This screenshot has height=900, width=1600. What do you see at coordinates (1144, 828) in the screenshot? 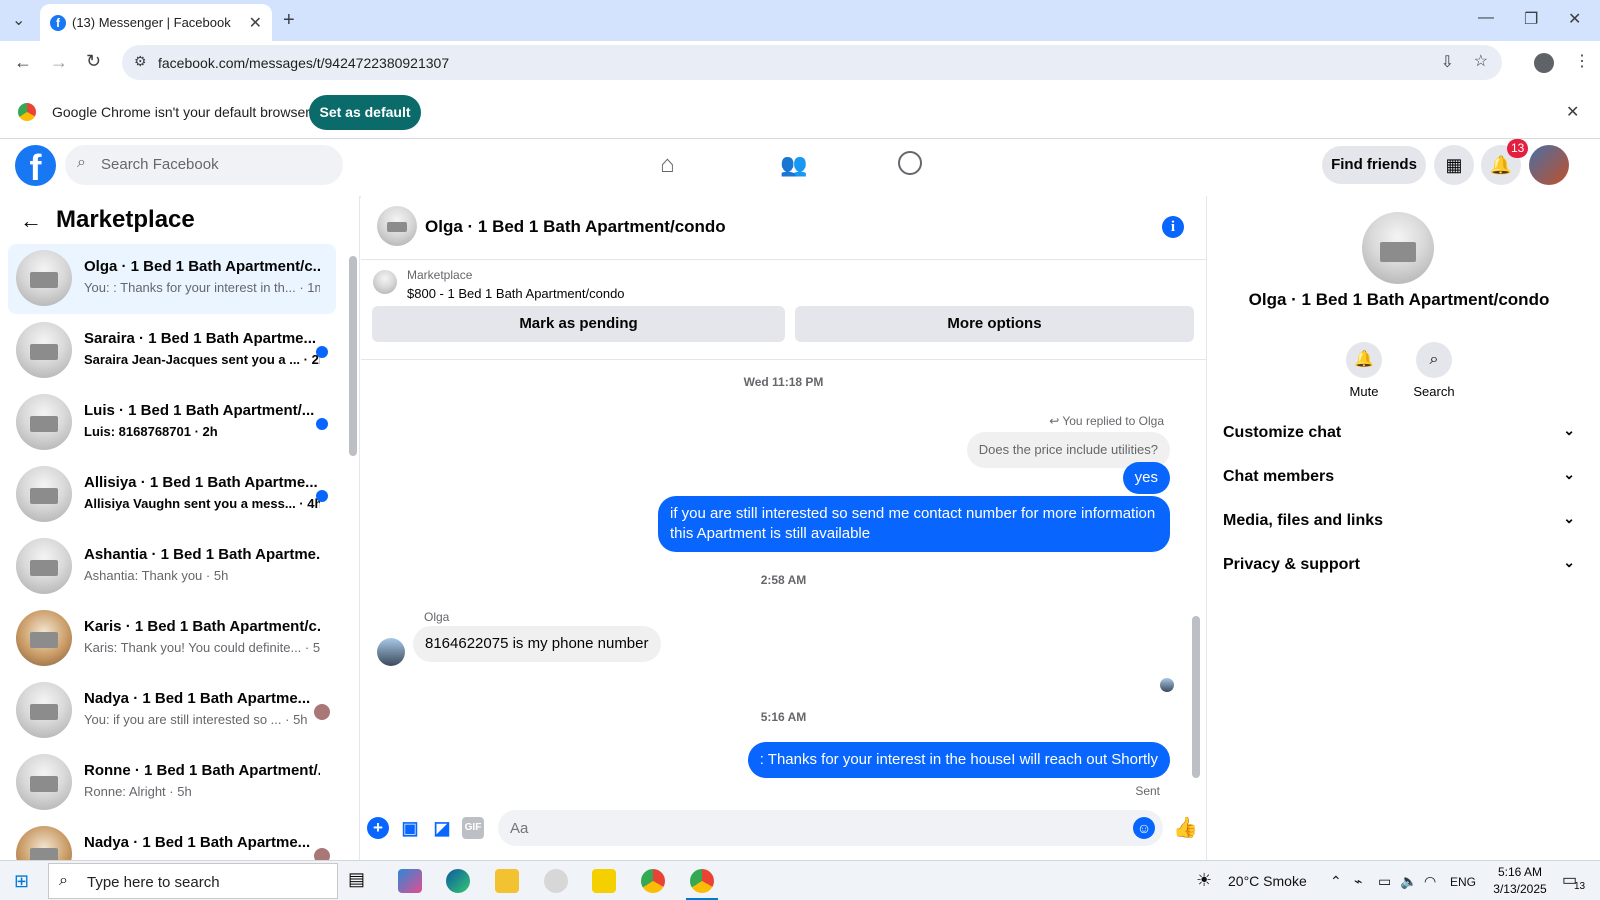
I see `emoji-icon: ☺` at bounding box center [1144, 828].